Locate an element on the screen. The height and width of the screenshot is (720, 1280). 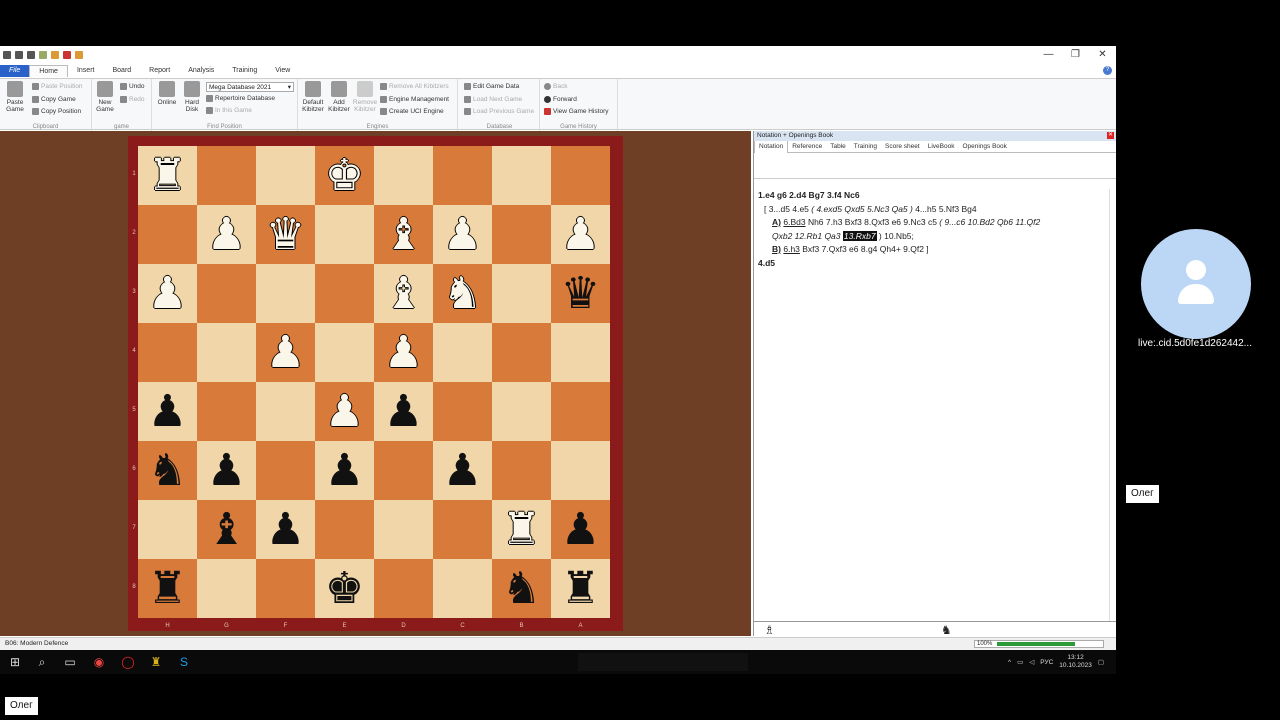
chevron-up-icon: ^ is located at coordinates (1009, 662).